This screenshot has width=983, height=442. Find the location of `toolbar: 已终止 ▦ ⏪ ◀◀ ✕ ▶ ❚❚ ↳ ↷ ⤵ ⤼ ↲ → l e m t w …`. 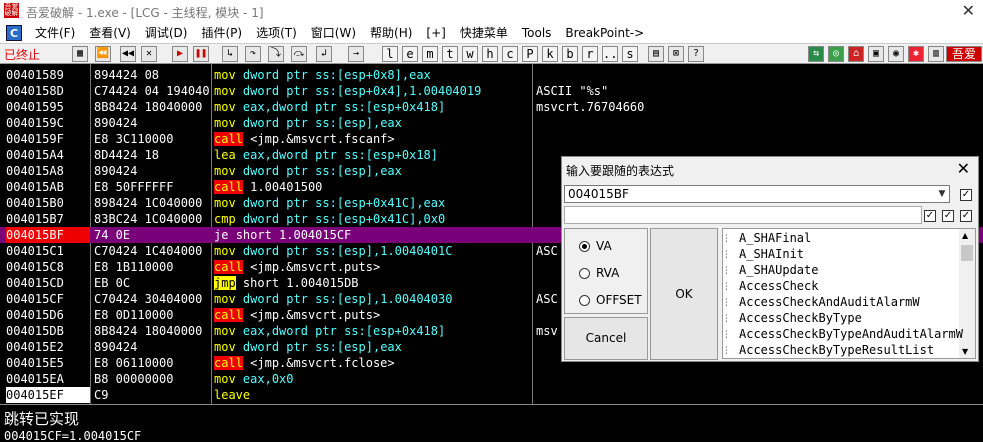

toolbar: 已终止 ▦ ⏪ ◀◀ ✕ ▶ ❚❚ ↳ ↷ ⤵ ⤼ ↲ → l e m t w … is located at coordinates (491, 53).